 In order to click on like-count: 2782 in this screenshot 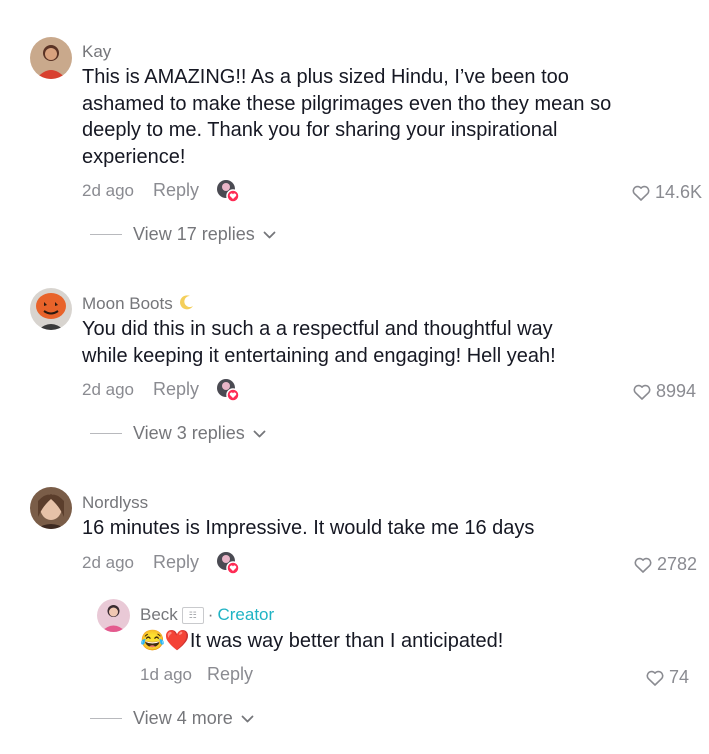, I will do `click(677, 564)`.